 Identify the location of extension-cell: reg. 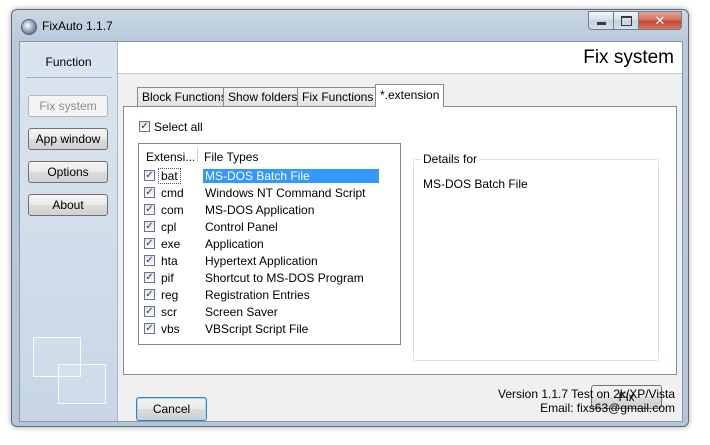
(170, 295).